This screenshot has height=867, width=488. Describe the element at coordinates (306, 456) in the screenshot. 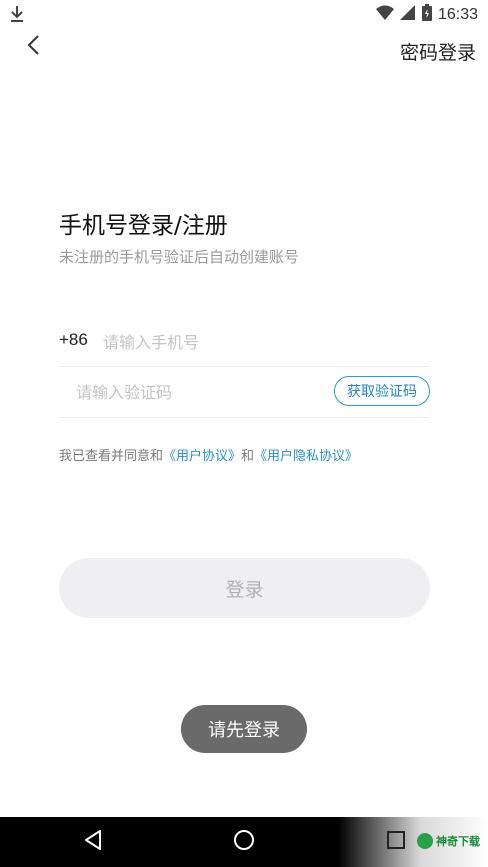

I see `privacy-agreement-link: 《用户隐私协议》` at that location.